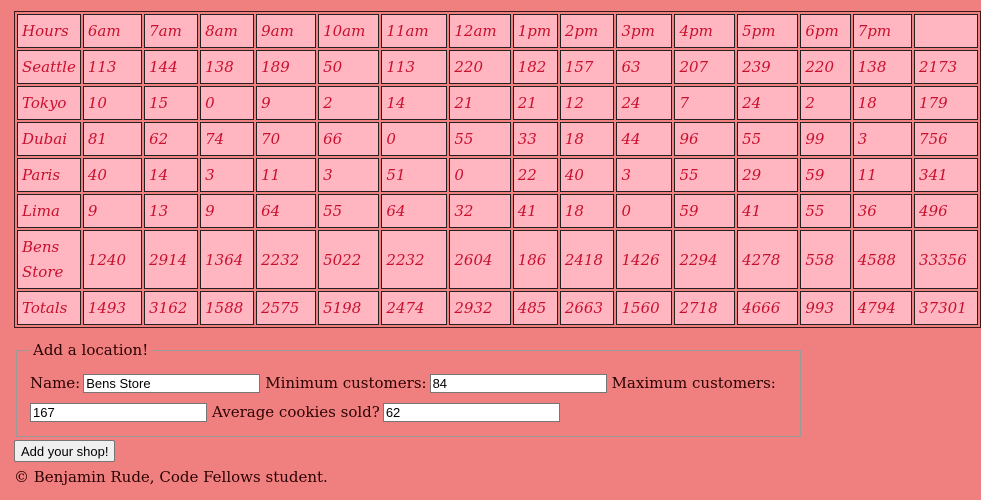 Image resolution: width=981 pixels, height=500 pixels. What do you see at coordinates (535, 67) in the screenshot?
I see `table-cell: 182` at bounding box center [535, 67].